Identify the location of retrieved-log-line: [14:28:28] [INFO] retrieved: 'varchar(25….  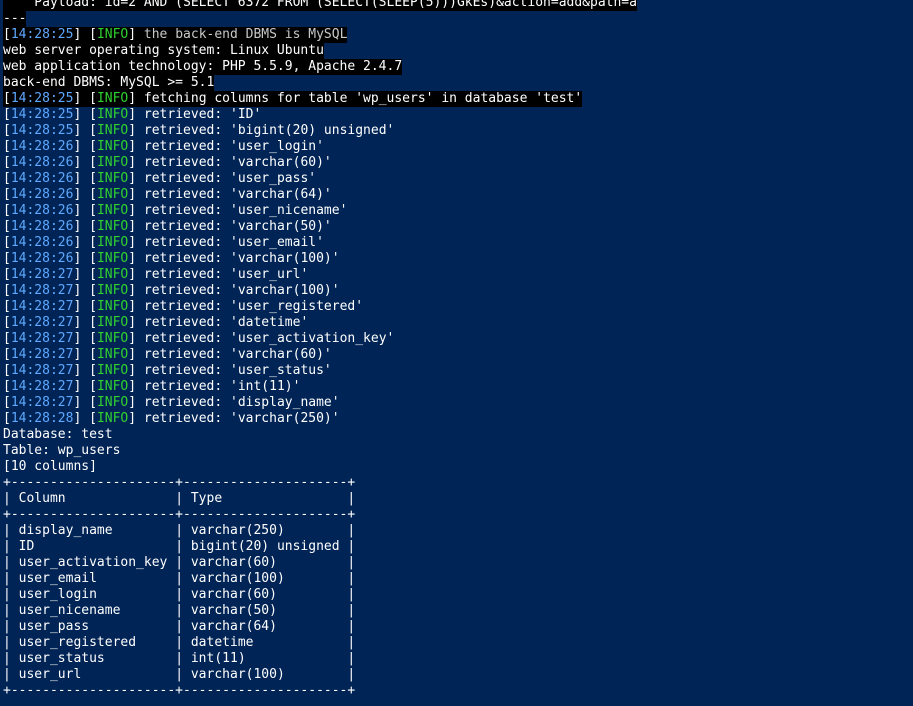
(171, 419).